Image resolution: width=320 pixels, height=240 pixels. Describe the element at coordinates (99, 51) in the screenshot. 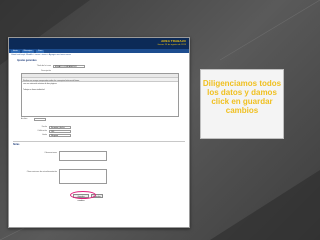

I see `nav-bar: Inicio Mensajes Foro` at that location.